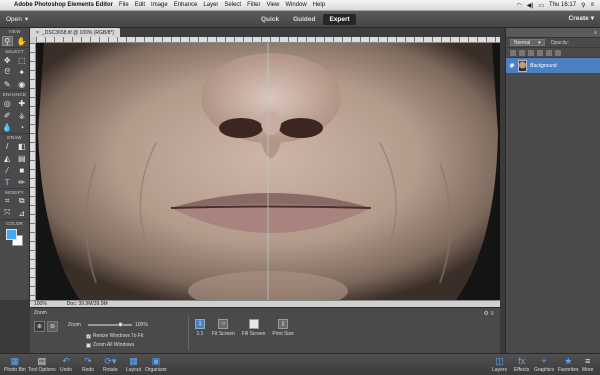 Image resolution: width=600 pixels, height=375 pixels. Describe the element at coordinates (63, 5) in the screenshot. I see `app-name-menu: Adobe Photoshop Elements Editor` at that location.